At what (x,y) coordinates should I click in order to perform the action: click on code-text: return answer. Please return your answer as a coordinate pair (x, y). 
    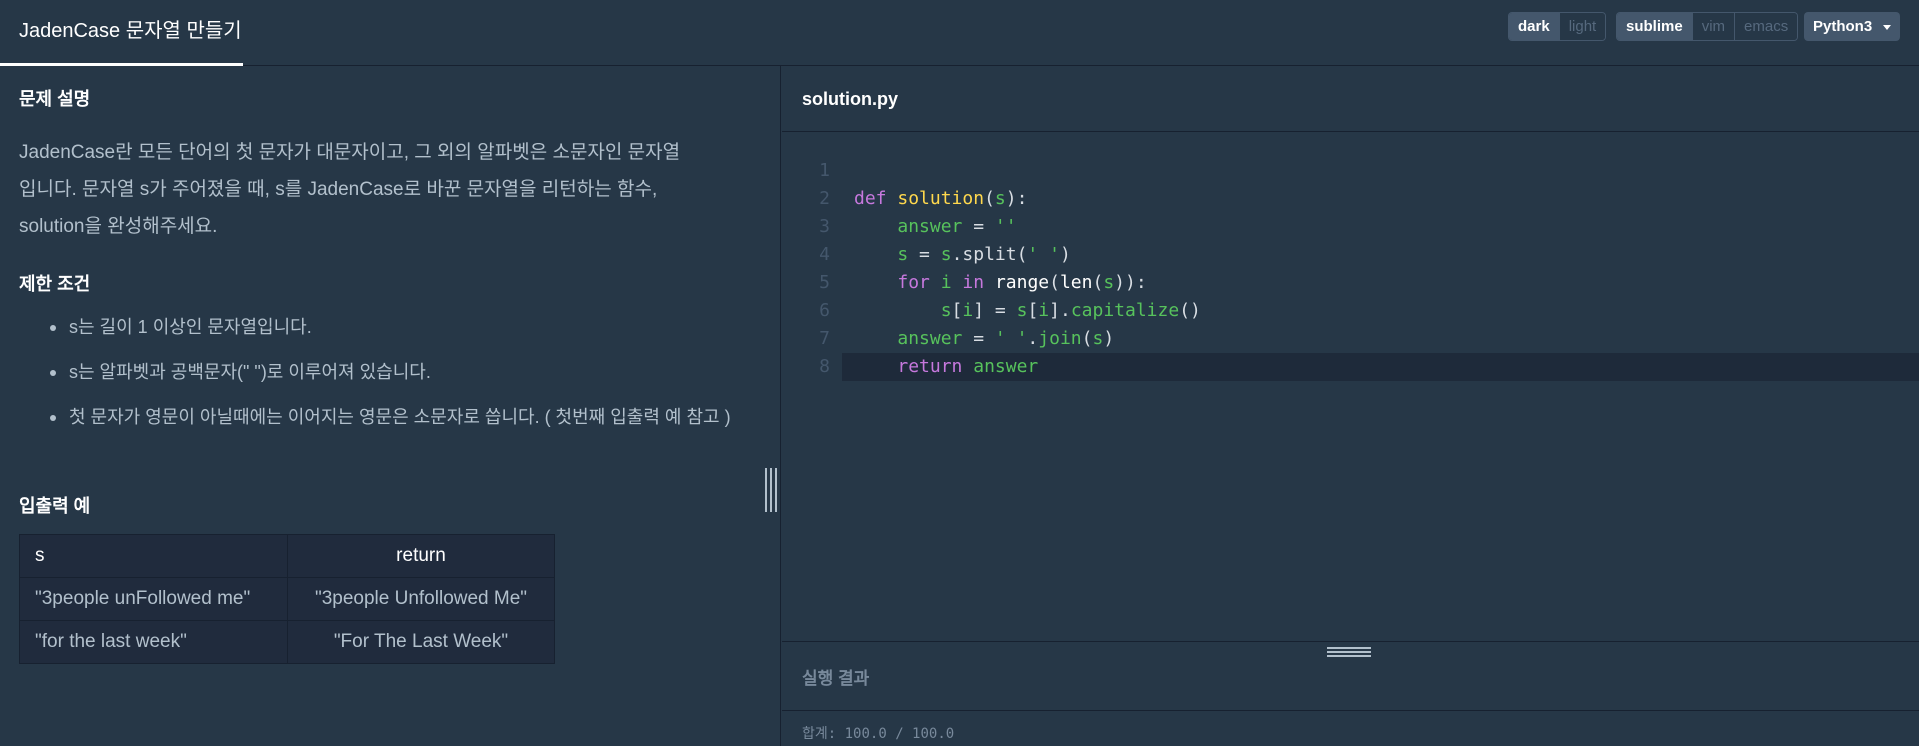
    Looking at the image, I should click on (968, 366).